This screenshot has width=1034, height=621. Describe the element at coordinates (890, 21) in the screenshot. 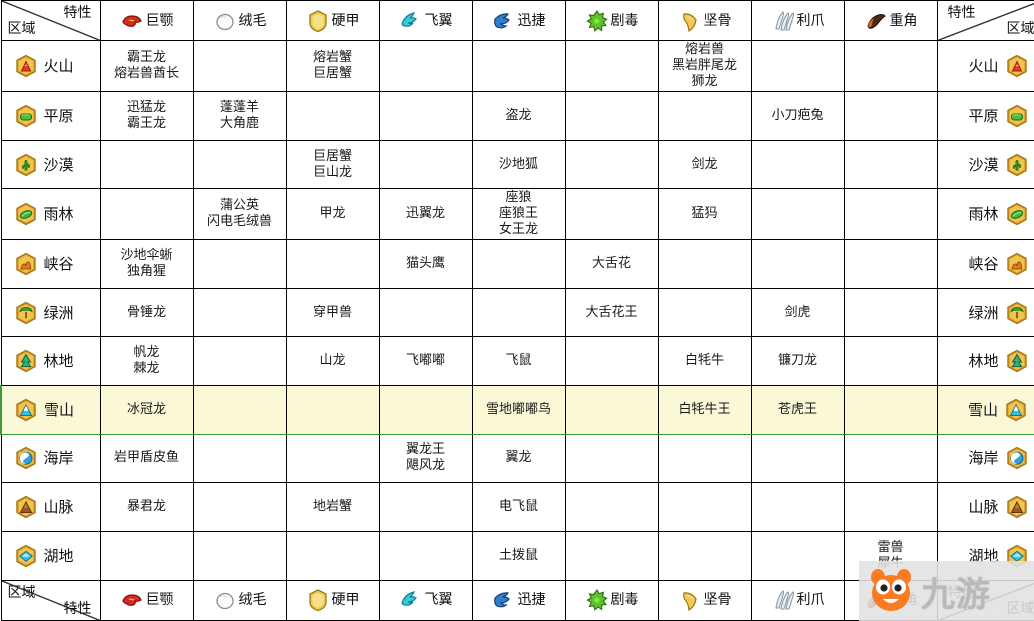

I see `trait-header-horn: 重角` at that location.